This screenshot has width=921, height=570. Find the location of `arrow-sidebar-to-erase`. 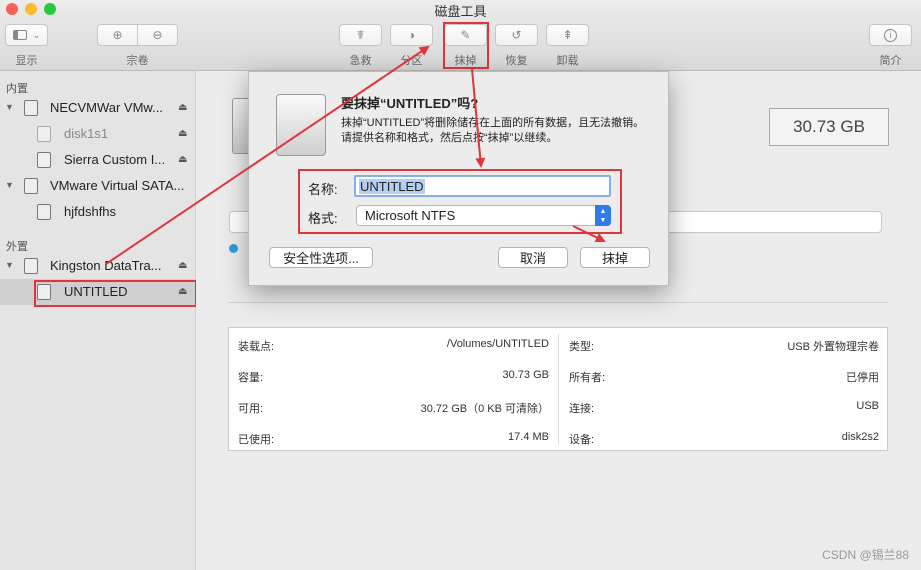

arrow-sidebar-to-erase is located at coordinates (267, 155).